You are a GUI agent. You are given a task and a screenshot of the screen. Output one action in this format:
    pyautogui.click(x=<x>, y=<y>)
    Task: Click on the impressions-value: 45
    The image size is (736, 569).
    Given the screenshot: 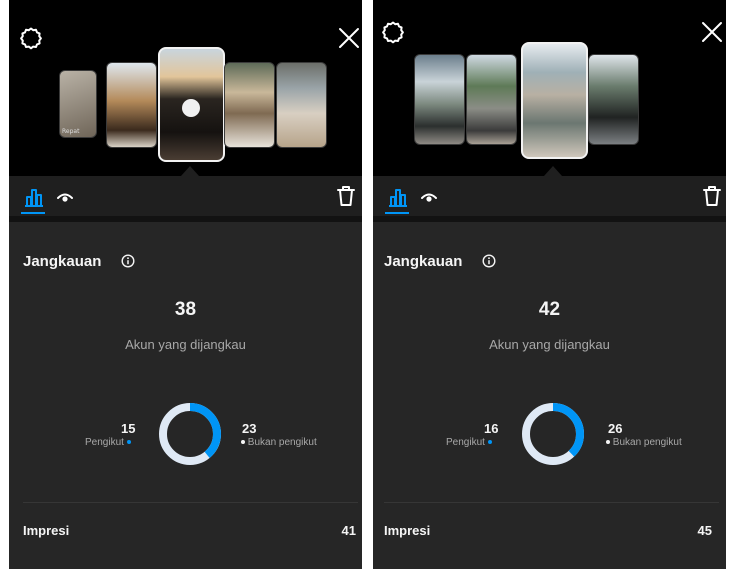 What is the action you would take?
    pyautogui.click(x=704, y=530)
    